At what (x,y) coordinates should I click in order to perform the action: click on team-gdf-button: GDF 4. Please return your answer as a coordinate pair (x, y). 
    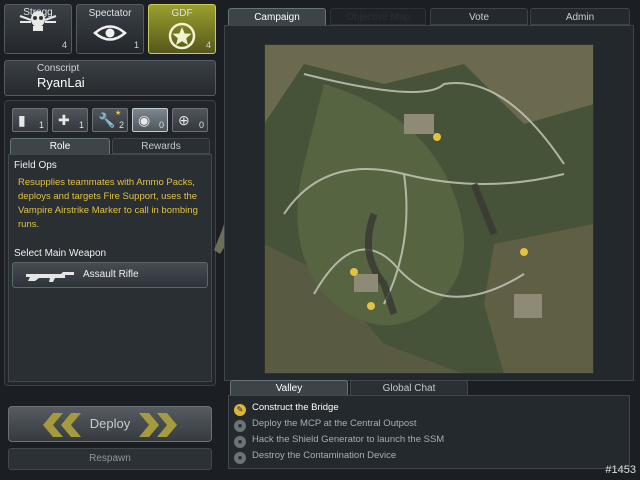
    Looking at the image, I should click on (182, 29).